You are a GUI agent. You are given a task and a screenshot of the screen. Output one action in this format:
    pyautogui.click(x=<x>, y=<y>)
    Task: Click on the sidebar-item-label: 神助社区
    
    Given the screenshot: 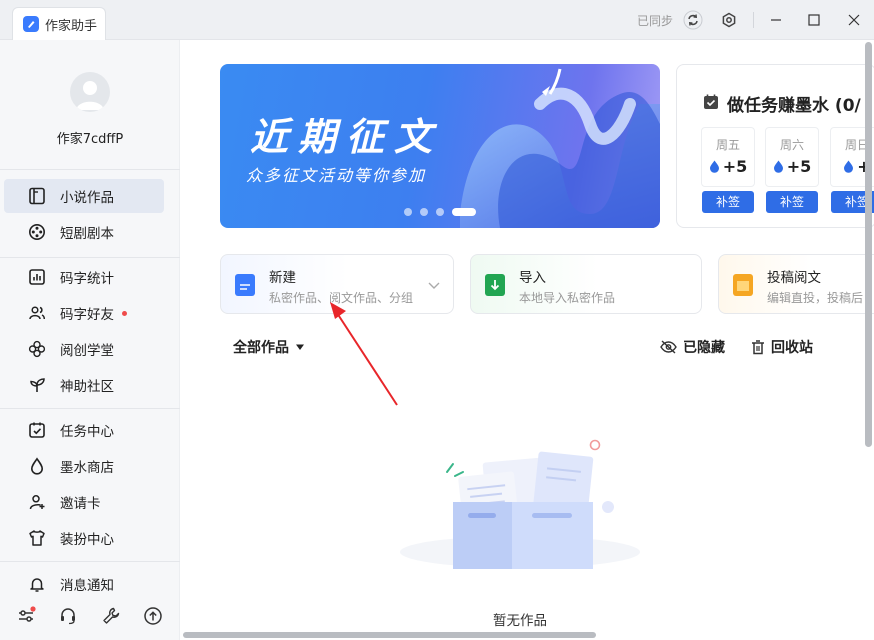 What is the action you would take?
    pyautogui.click(x=87, y=387)
    